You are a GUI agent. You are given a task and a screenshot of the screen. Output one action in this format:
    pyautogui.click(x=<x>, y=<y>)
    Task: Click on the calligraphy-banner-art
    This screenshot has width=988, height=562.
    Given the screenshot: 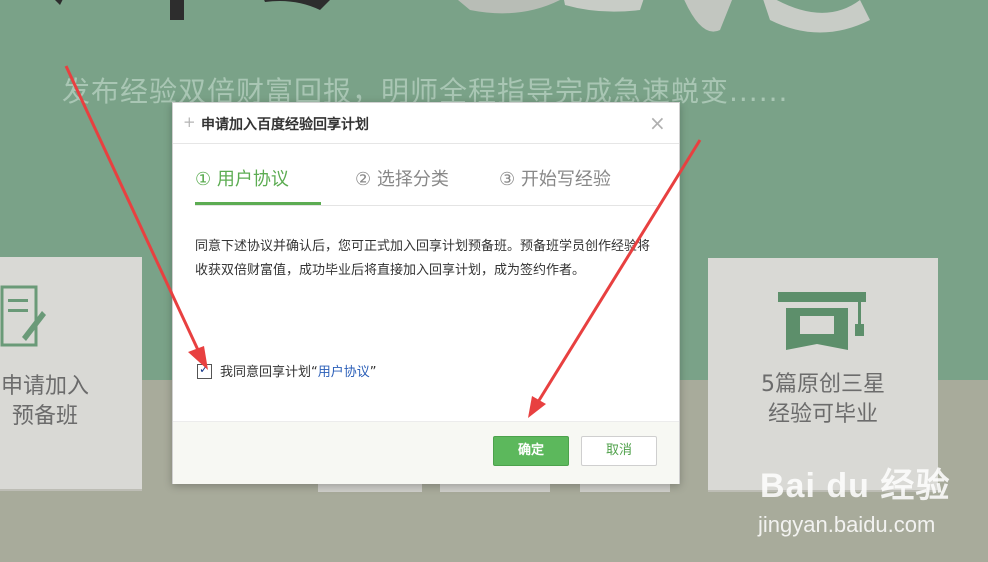 What is the action you would take?
    pyautogui.click(x=462, y=16)
    